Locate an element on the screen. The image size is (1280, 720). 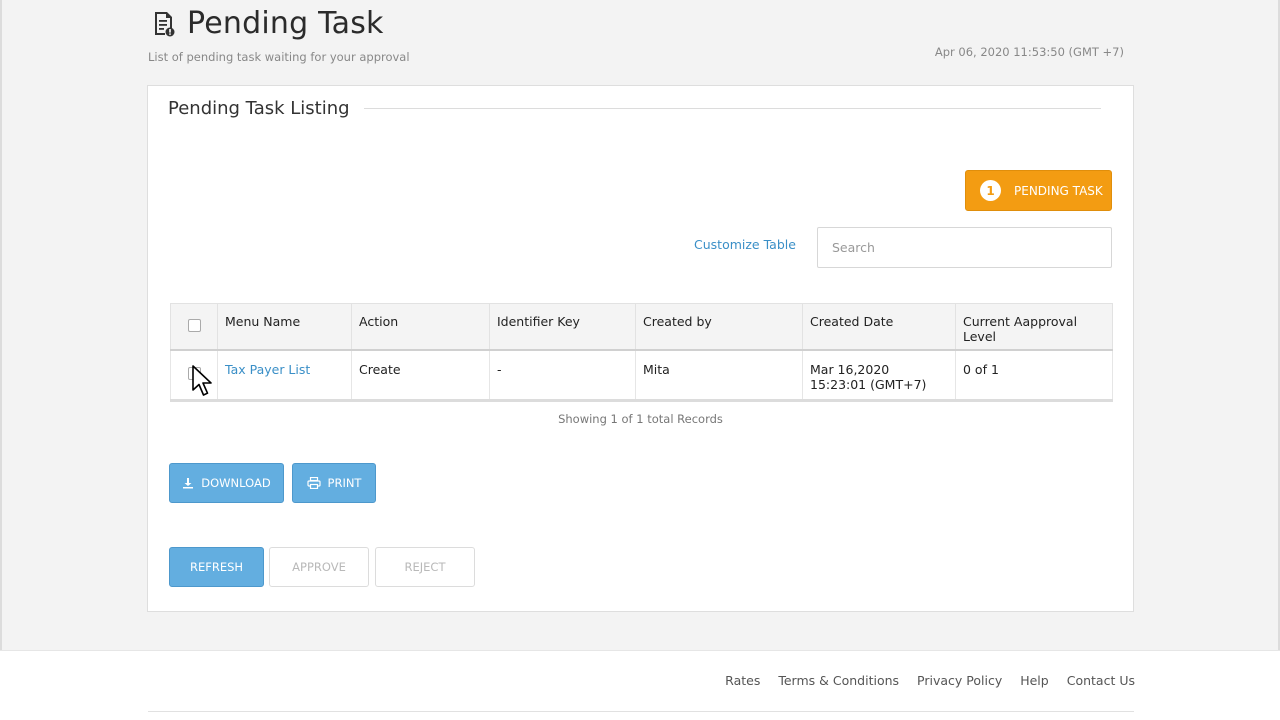
printer-icon is located at coordinates (313, 483).